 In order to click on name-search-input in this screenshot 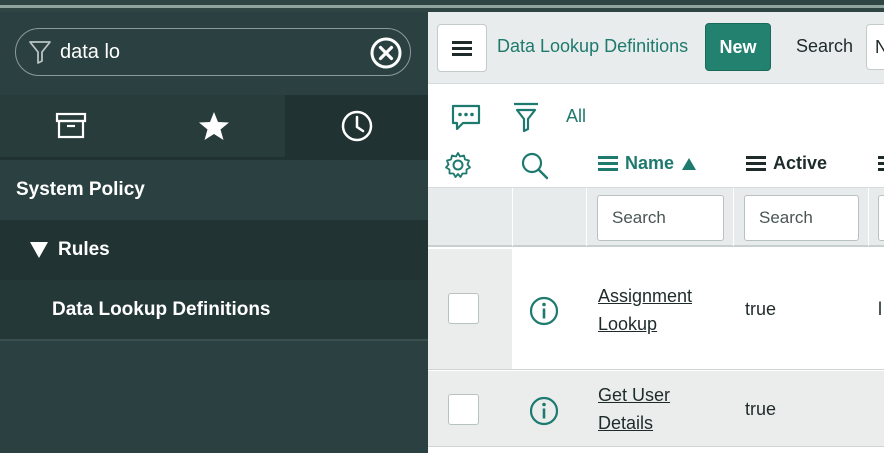, I will do `click(660, 218)`.